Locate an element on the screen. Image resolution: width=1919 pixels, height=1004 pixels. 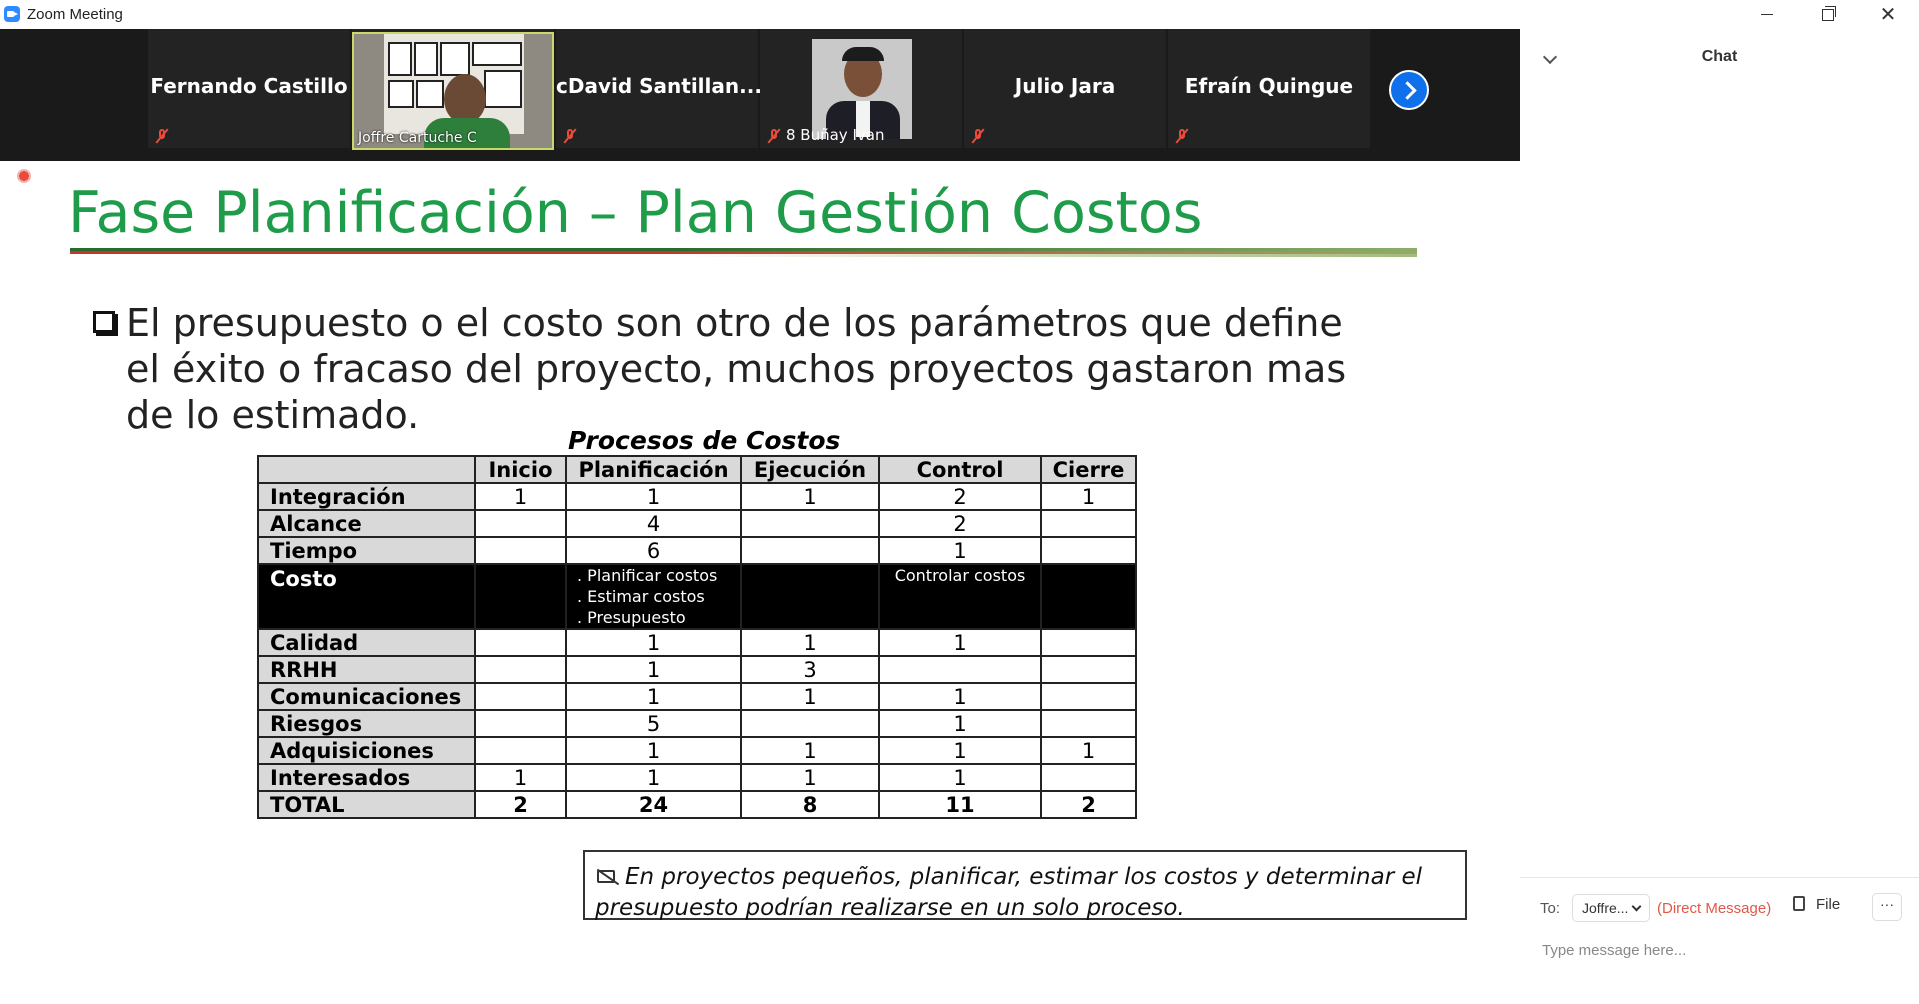
participant-tile-video: 8 Buñay Ivan is located at coordinates (861, 88).